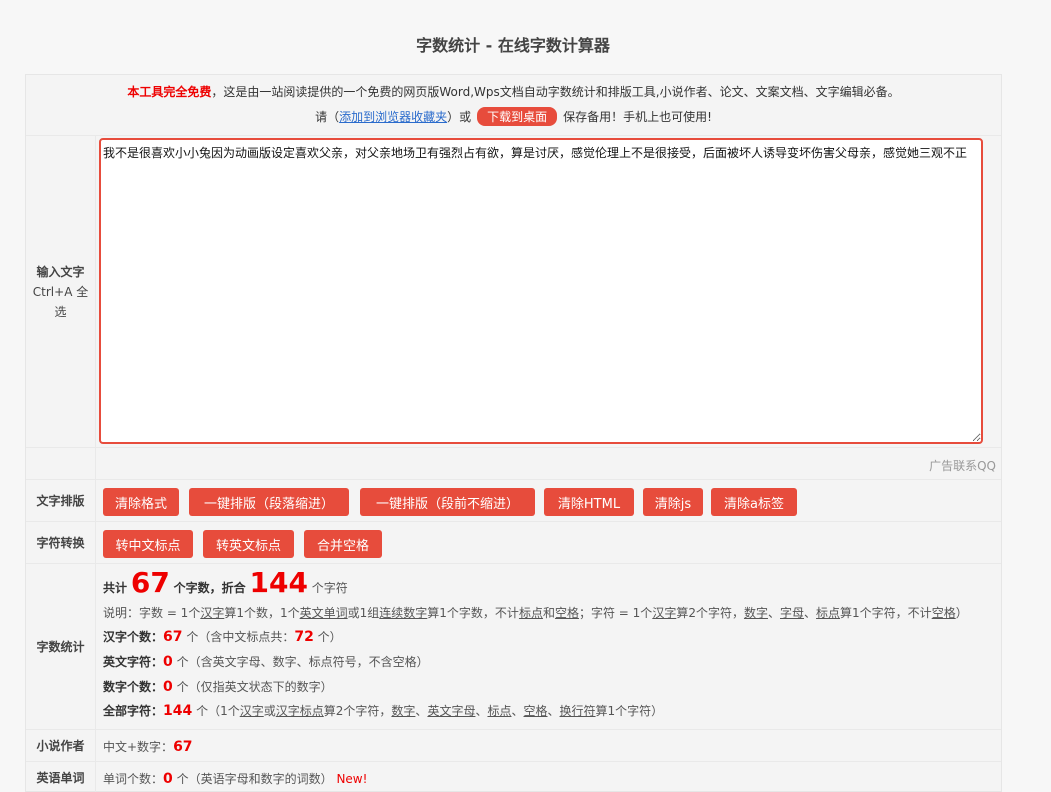  I want to click on all-label: 全部字符：, so click(133, 711).